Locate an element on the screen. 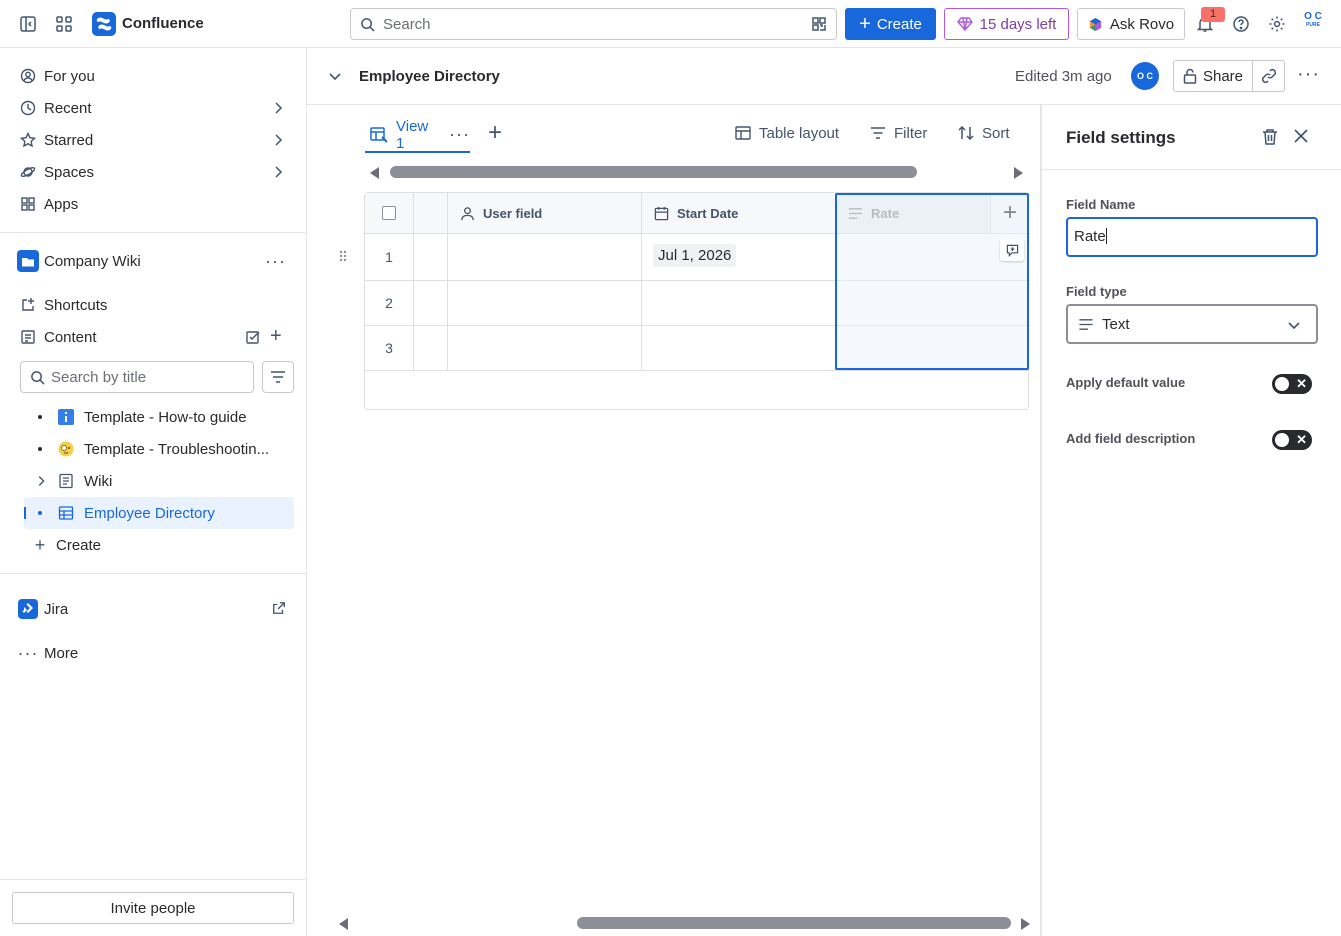 The image size is (1341, 936). share-button: Share is located at coordinates (1213, 76).